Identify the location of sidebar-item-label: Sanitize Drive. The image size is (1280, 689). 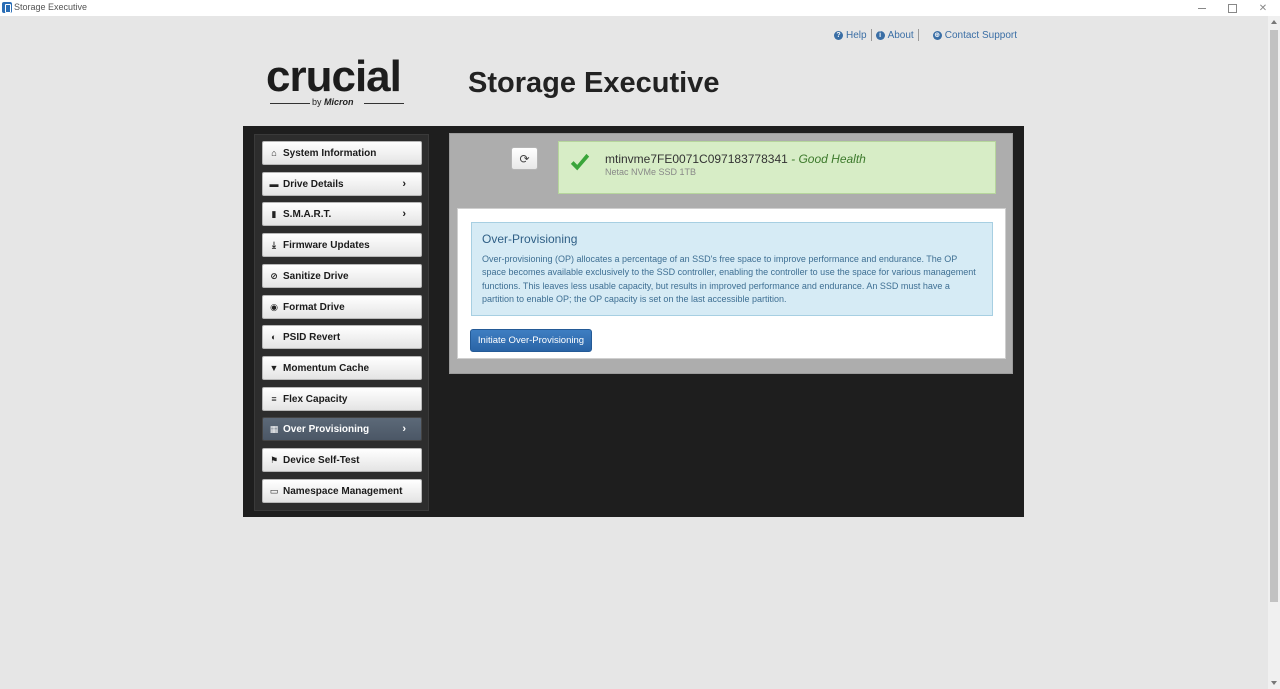
(316, 276).